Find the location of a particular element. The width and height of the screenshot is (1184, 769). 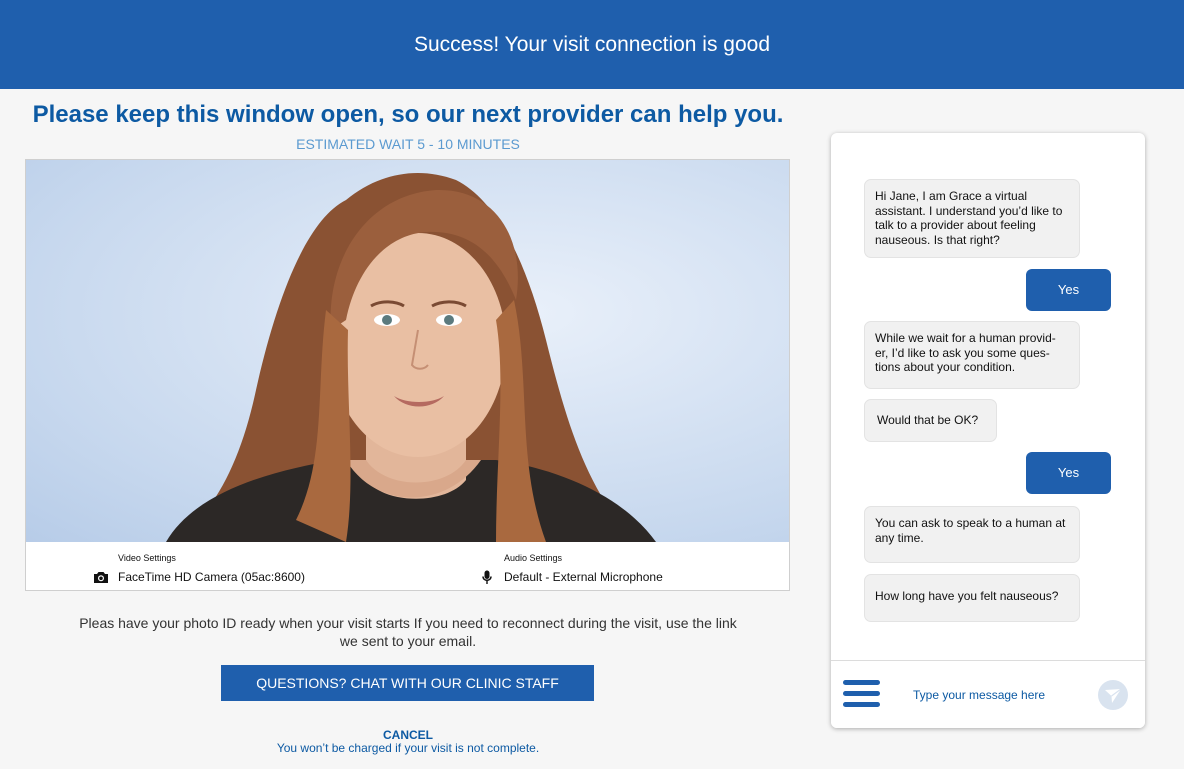

chat-composer is located at coordinates (988, 694).